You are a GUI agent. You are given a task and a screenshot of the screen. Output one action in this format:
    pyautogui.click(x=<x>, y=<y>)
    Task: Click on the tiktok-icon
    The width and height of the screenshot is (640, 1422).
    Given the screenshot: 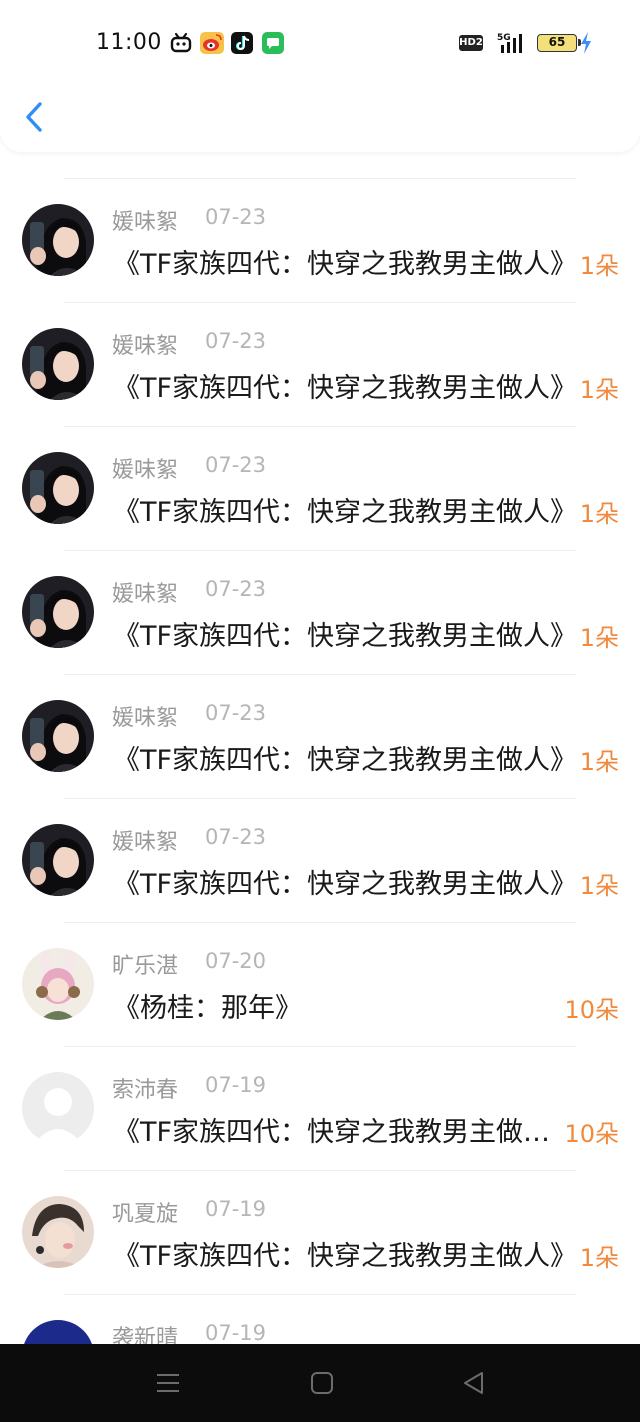 What is the action you would take?
    pyautogui.click(x=242, y=43)
    